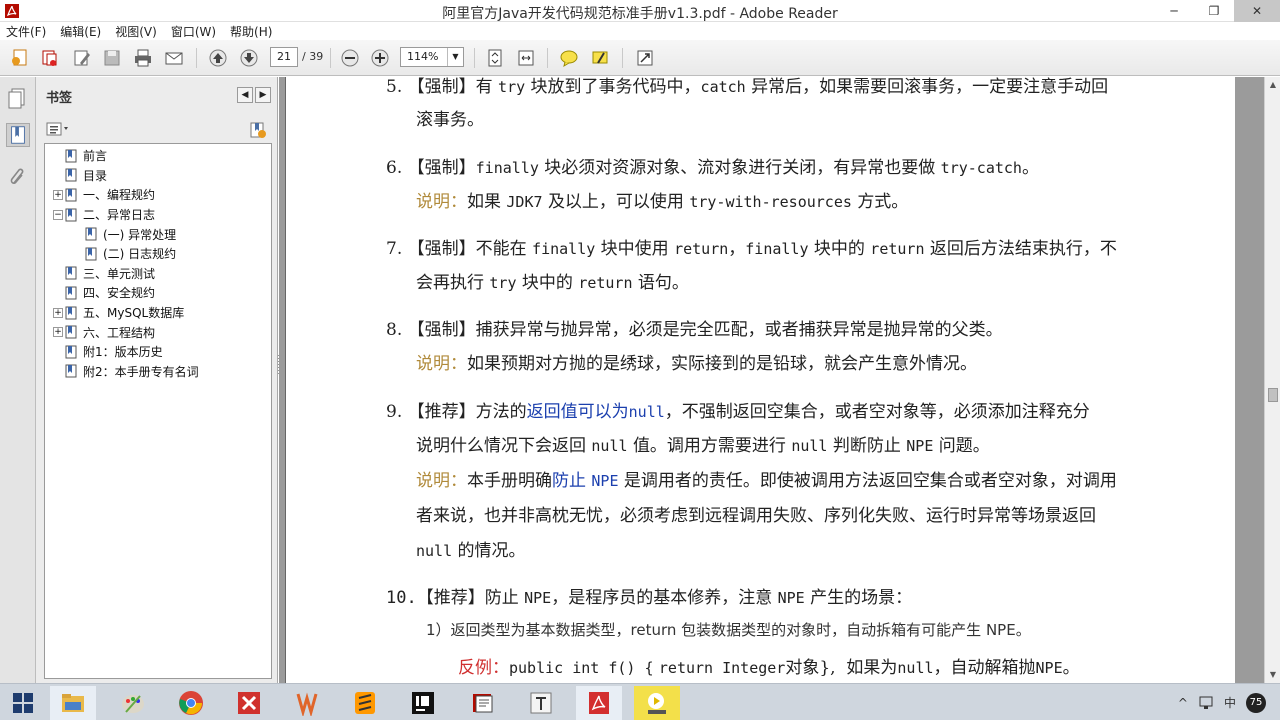 Image resolution: width=1280 pixels, height=720 pixels. What do you see at coordinates (649, 598) in the screenshot?
I see `rule-10-line-1: 10.【推荐】防止 NPE，是程序员的基本修养，注意 NPE 产生的场景：` at bounding box center [649, 598].